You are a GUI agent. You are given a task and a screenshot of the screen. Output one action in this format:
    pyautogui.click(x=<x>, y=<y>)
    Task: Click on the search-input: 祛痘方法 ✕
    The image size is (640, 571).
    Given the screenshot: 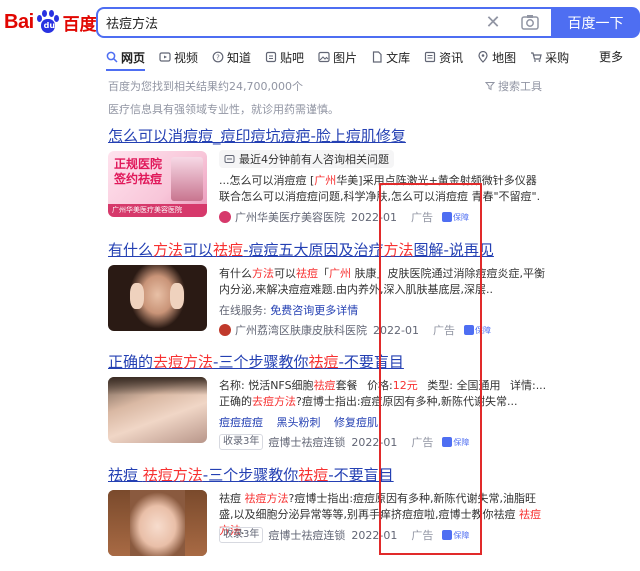 What is the action you would take?
    pyautogui.click(x=323, y=22)
    